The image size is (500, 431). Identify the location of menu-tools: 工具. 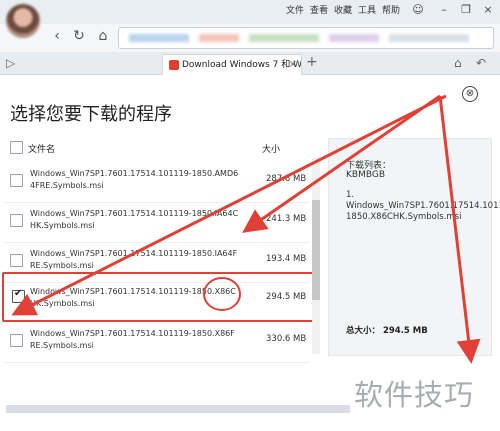
(367, 9).